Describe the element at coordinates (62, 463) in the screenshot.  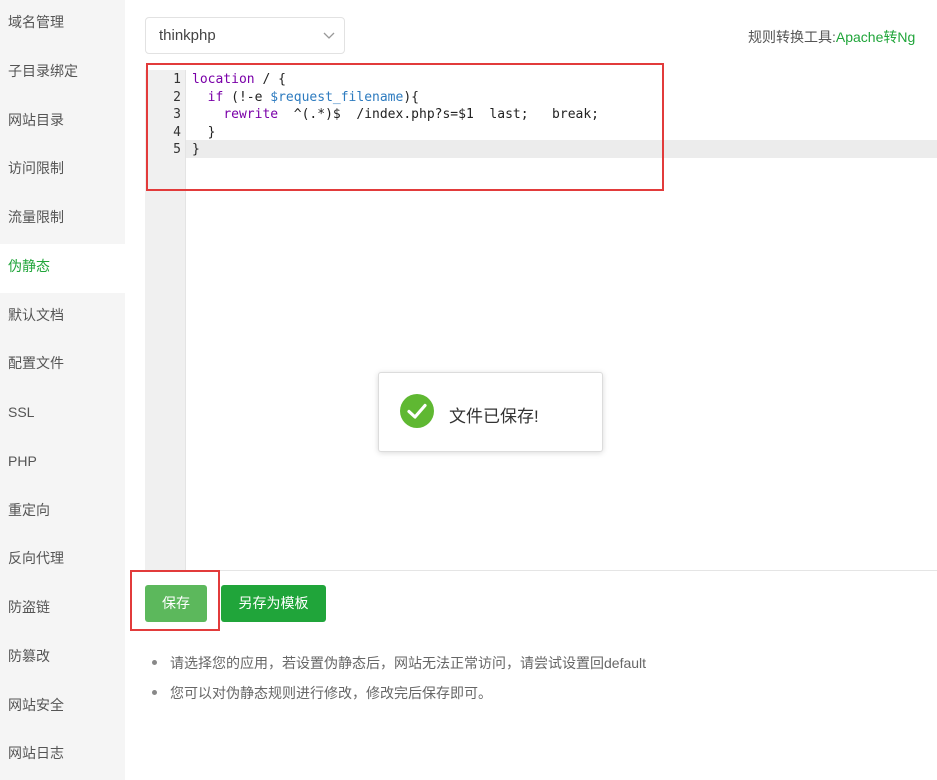
I see `sidebar-item-php: PHP` at that location.